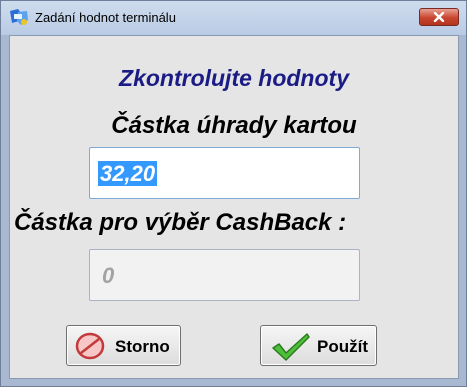 This screenshot has width=467, height=387. What do you see at coordinates (108, 275) in the screenshot?
I see `cashback-amount-value: 0` at bounding box center [108, 275].